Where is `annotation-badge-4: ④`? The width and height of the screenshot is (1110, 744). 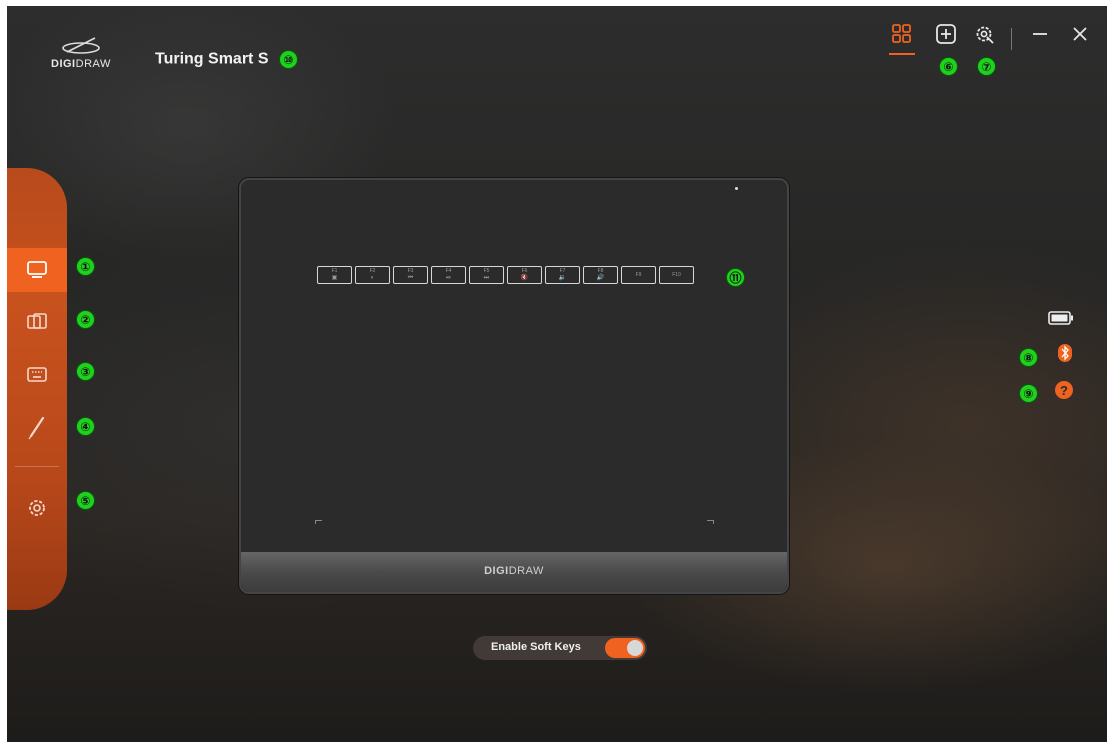 annotation-badge-4: ④ is located at coordinates (85, 426).